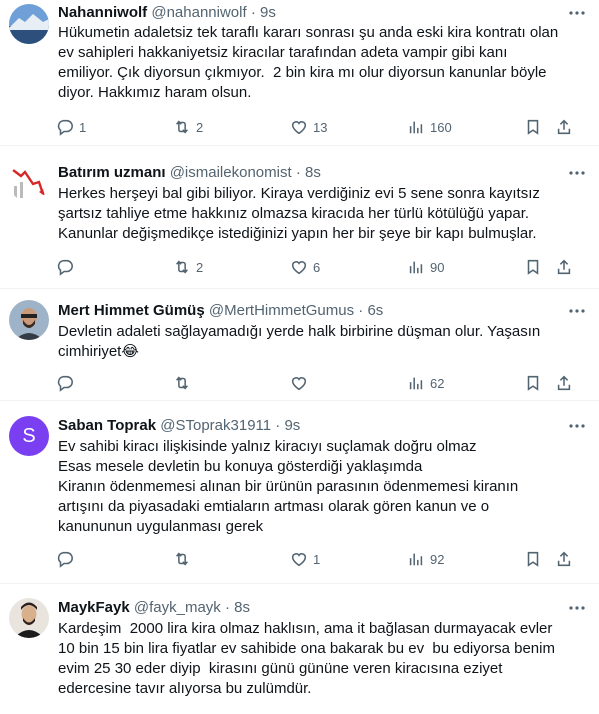 The height and width of the screenshot is (714, 599). I want to click on reply-button: 1, so click(71, 127).